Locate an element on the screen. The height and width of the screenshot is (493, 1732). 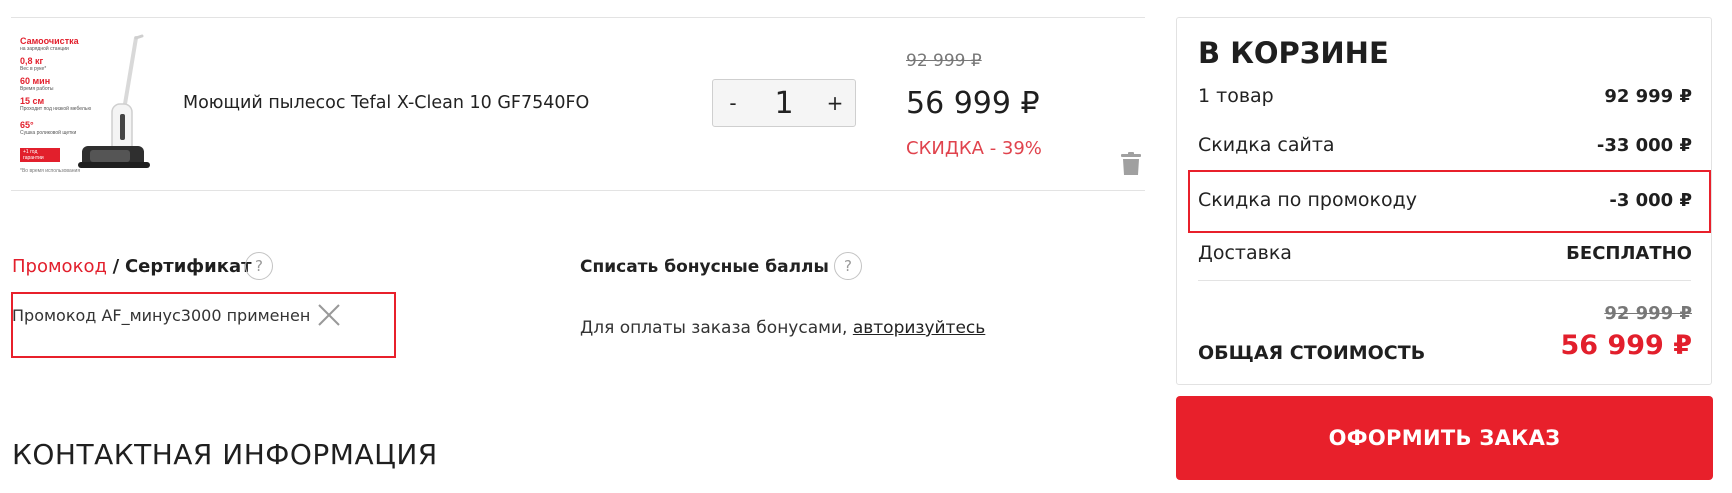
old-price: 92 999 ₽ is located at coordinates (944, 61).